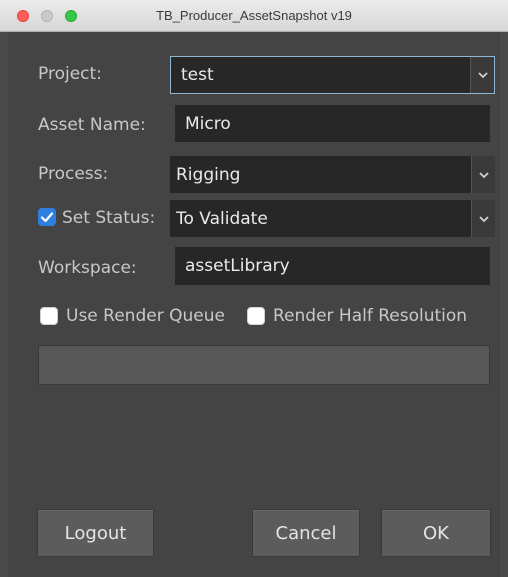  I want to click on progress-bar, so click(264, 365).